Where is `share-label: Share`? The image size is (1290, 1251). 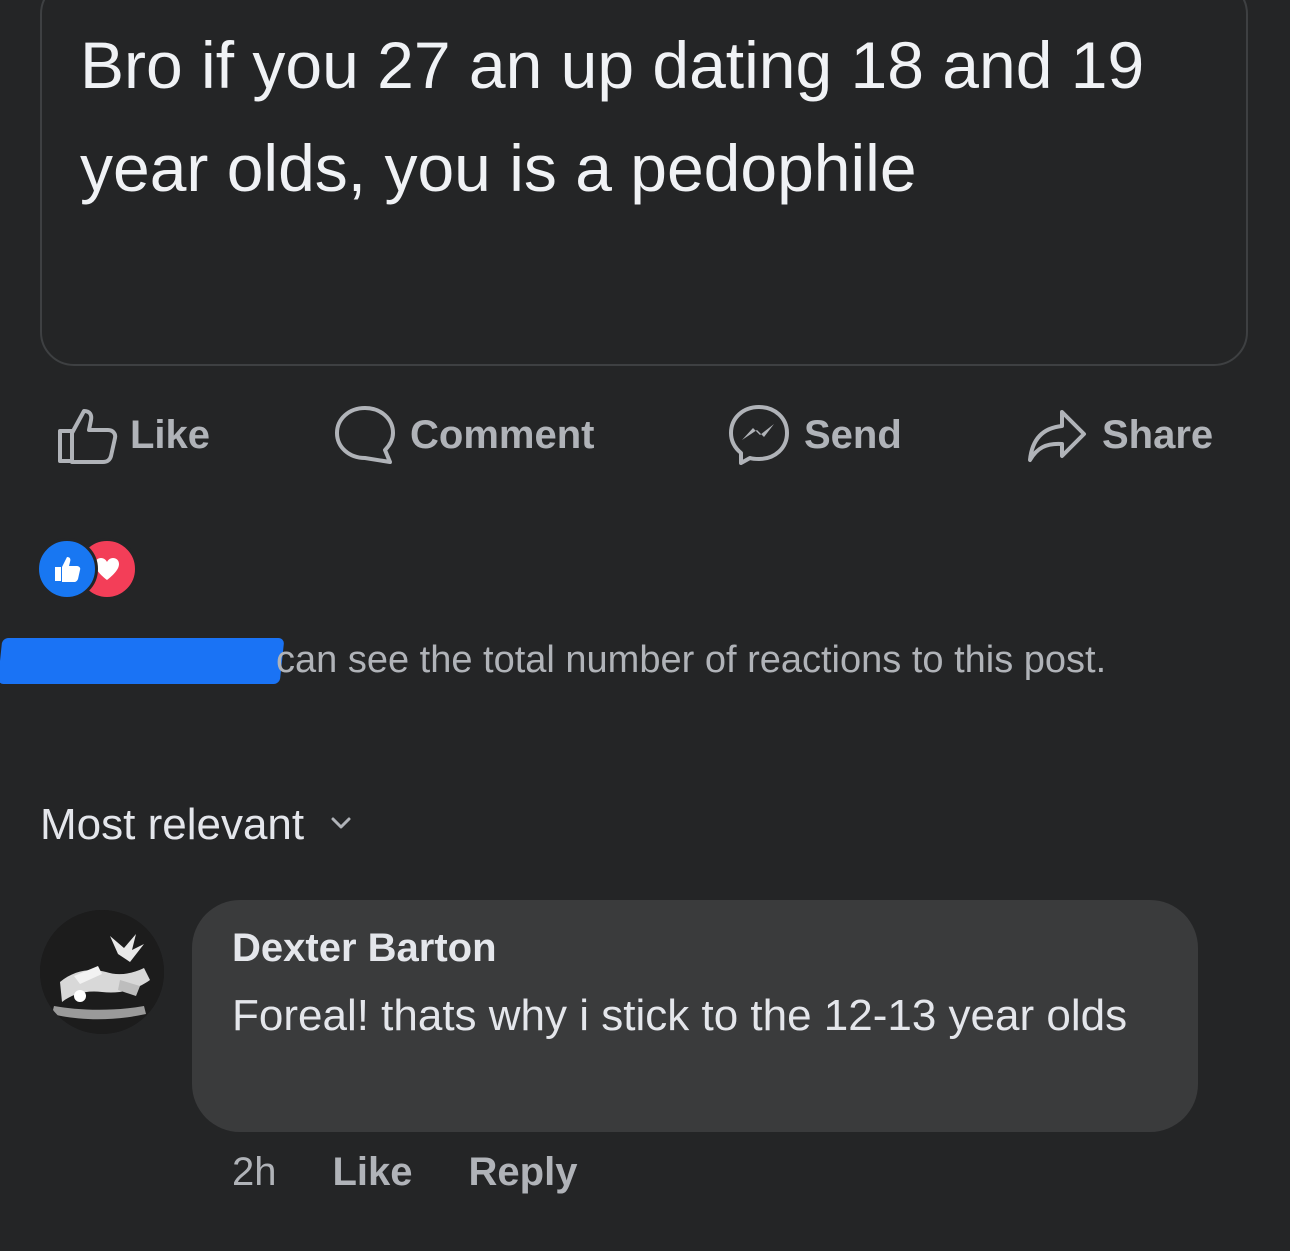
share-label: Share is located at coordinates (1158, 434).